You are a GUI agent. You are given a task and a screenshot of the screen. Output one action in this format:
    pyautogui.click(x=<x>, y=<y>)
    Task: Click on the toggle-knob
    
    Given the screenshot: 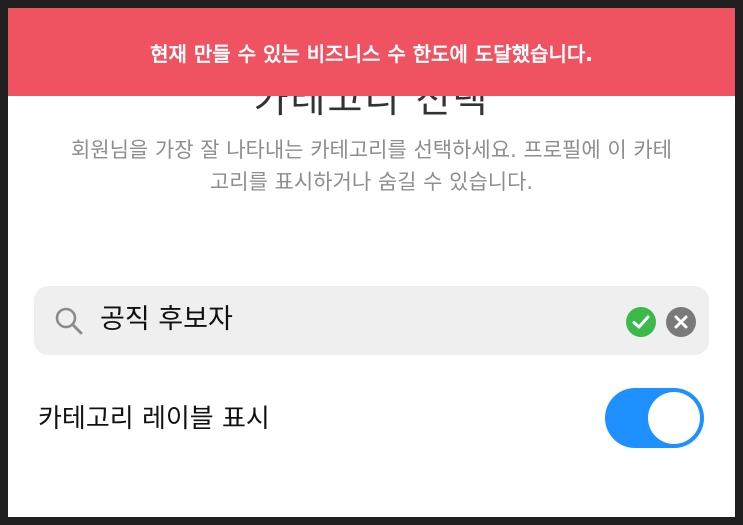 What is the action you would take?
    pyautogui.click(x=674, y=418)
    